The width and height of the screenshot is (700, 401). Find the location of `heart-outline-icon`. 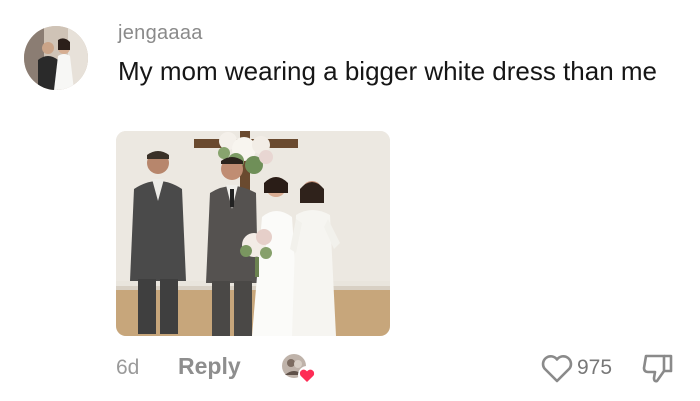

heart-outline-icon is located at coordinates (557, 369).